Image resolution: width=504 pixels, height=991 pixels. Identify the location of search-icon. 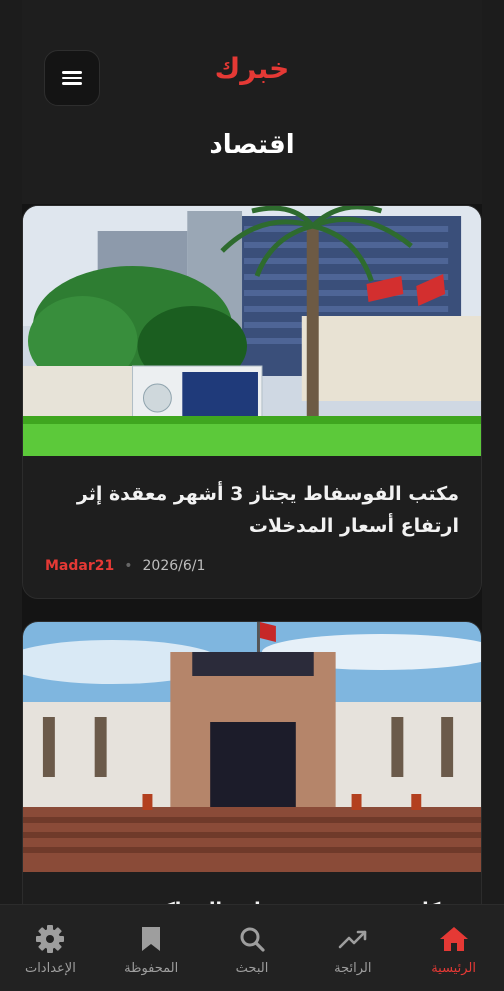
(252, 939).